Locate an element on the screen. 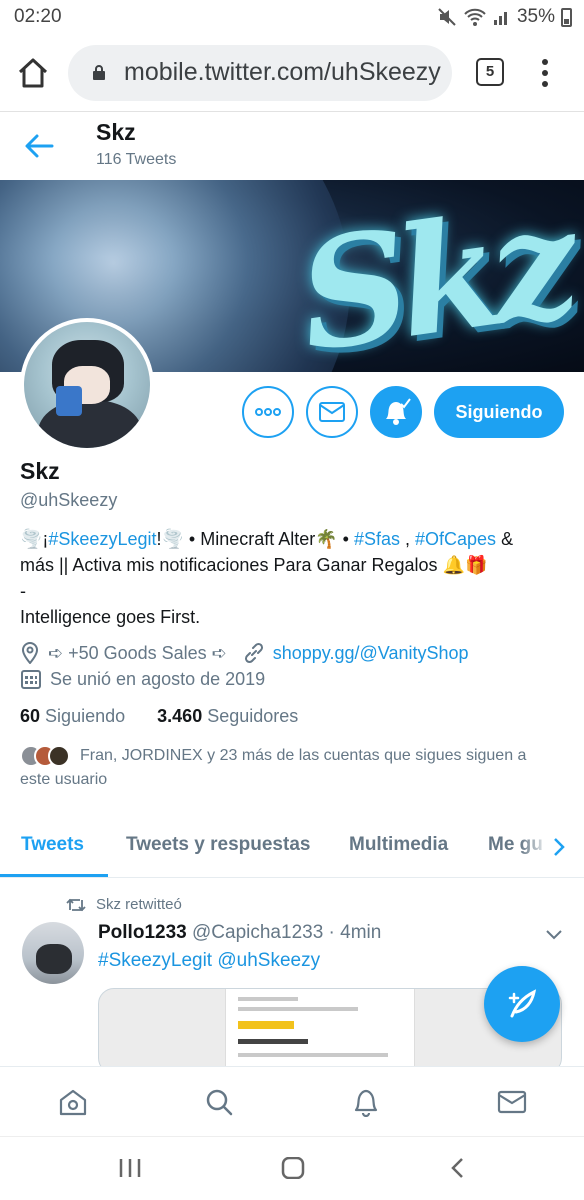 Image resolution: width=584 pixels, height=1200 pixels. home-circle-icon is located at coordinates (293, 1168).